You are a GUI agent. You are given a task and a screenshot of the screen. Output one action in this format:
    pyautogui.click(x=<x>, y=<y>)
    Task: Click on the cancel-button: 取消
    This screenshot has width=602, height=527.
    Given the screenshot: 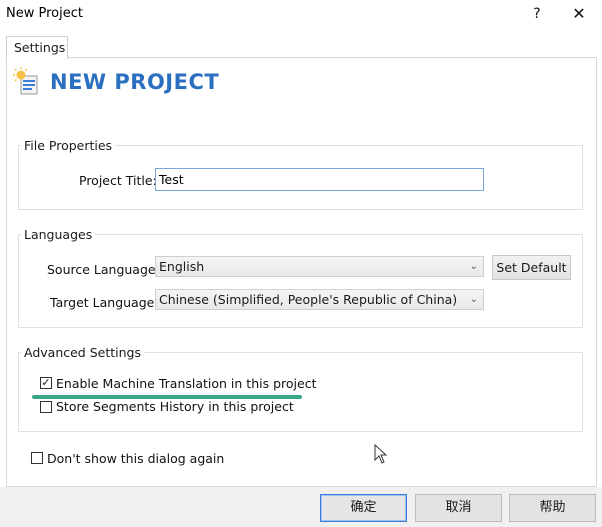 What is the action you would take?
    pyautogui.click(x=458, y=508)
    